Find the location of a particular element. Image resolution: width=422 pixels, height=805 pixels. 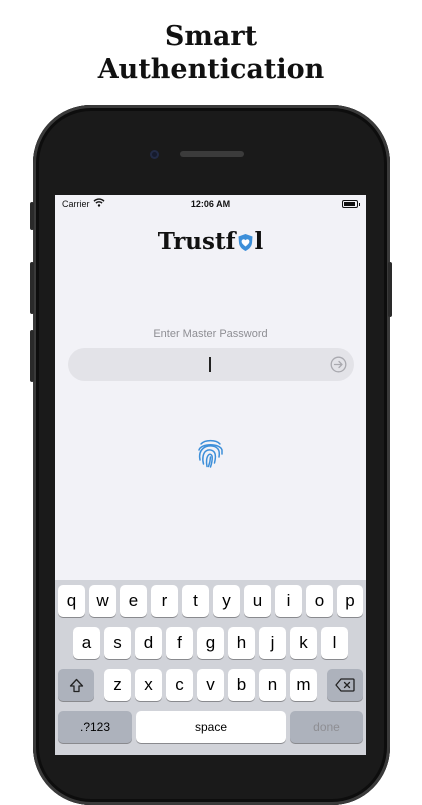

front-camera is located at coordinates (154, 154).